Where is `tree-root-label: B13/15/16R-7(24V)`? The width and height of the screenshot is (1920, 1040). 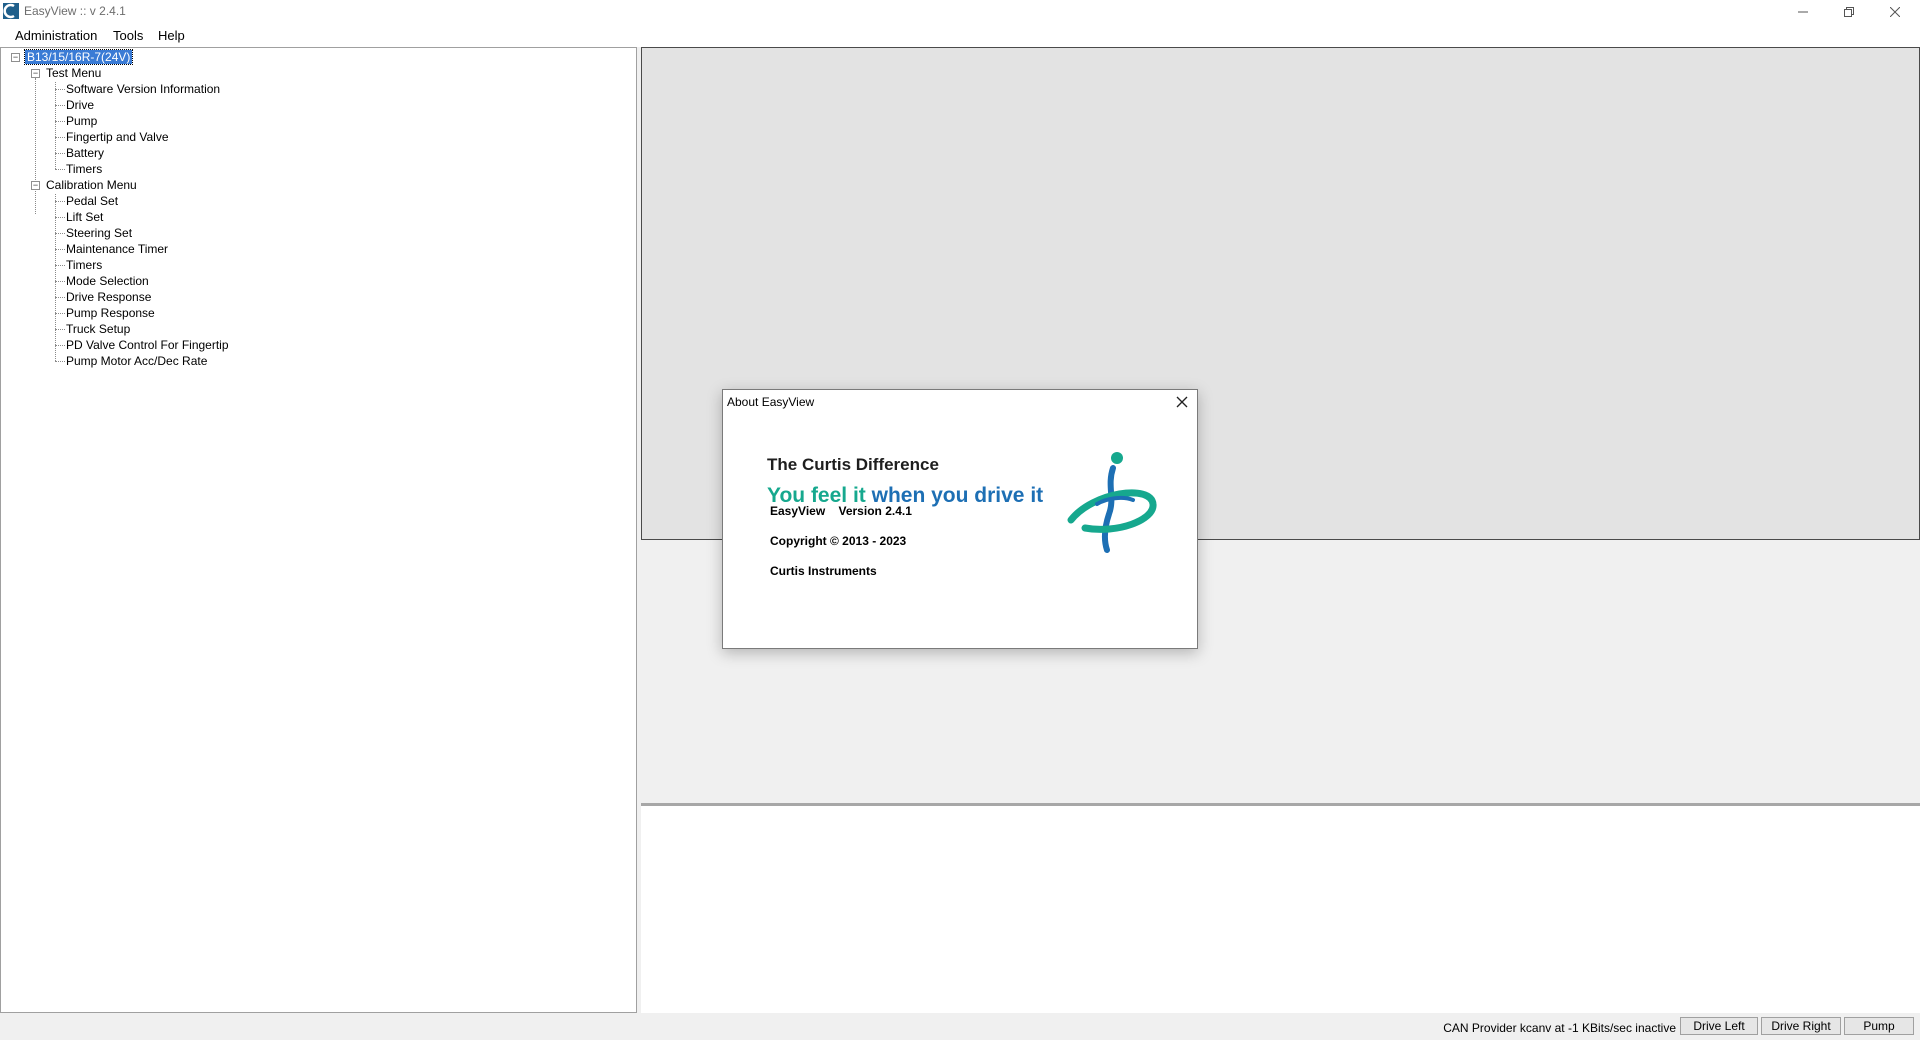 tree-root-label: B13/15/16R-7(24V) is located at coordinates (78, 57).